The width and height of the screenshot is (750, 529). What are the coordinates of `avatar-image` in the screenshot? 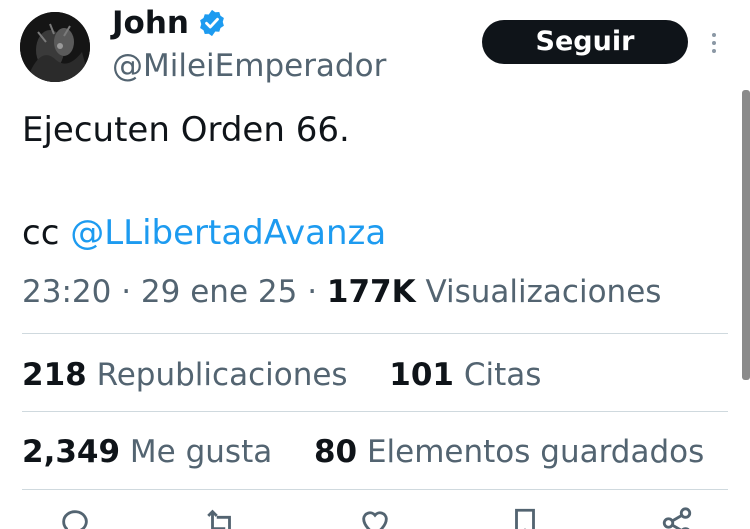 It's located at (55, 47).